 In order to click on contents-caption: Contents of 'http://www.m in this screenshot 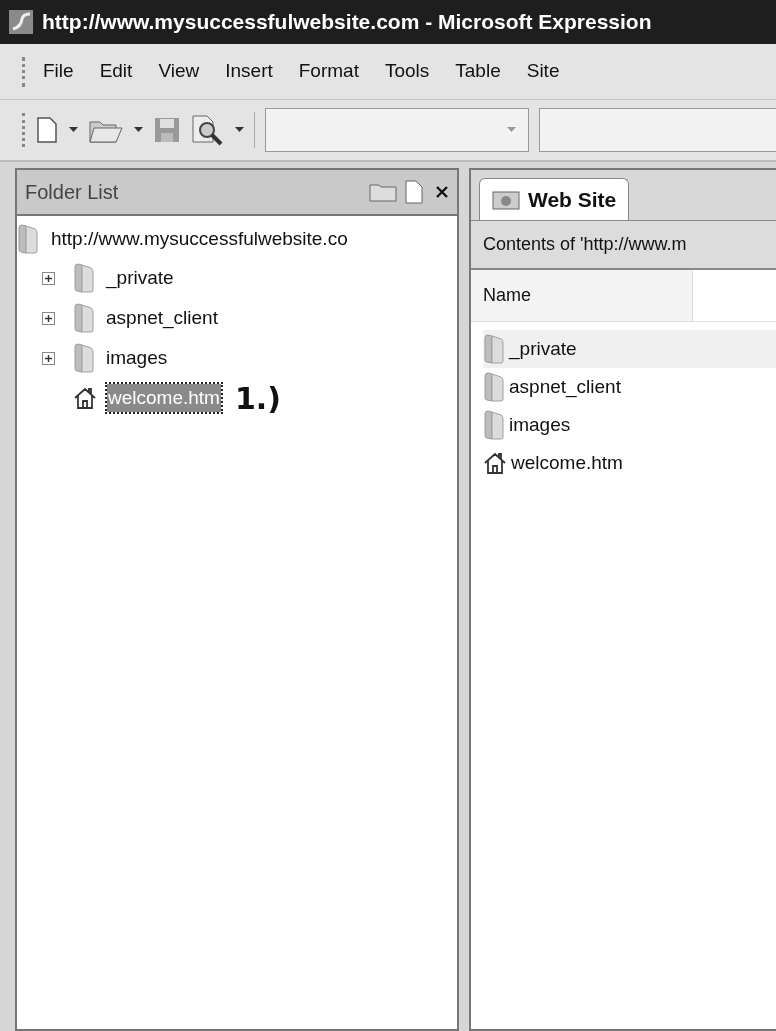, I will do `click(585, 244)`.